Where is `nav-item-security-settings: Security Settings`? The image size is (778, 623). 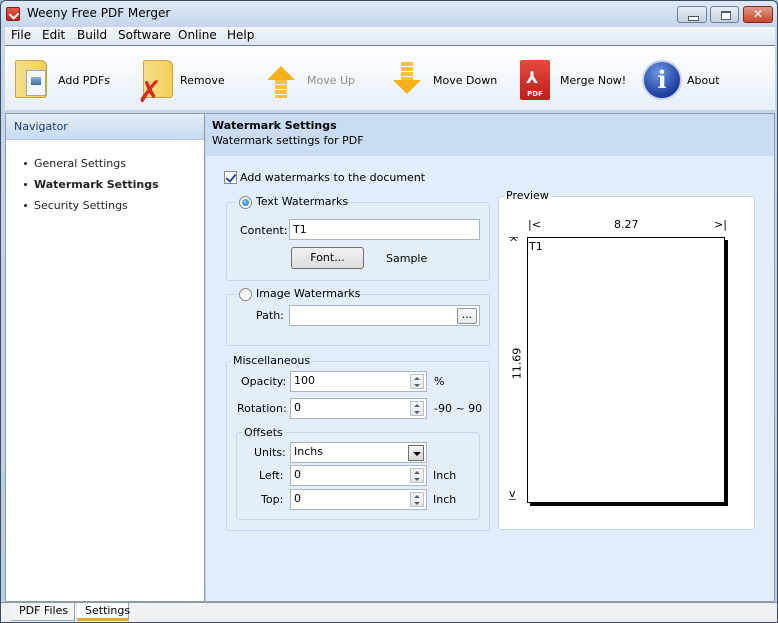
nav-item-security-settings: Security Settings is located at coordinates (105, 209).